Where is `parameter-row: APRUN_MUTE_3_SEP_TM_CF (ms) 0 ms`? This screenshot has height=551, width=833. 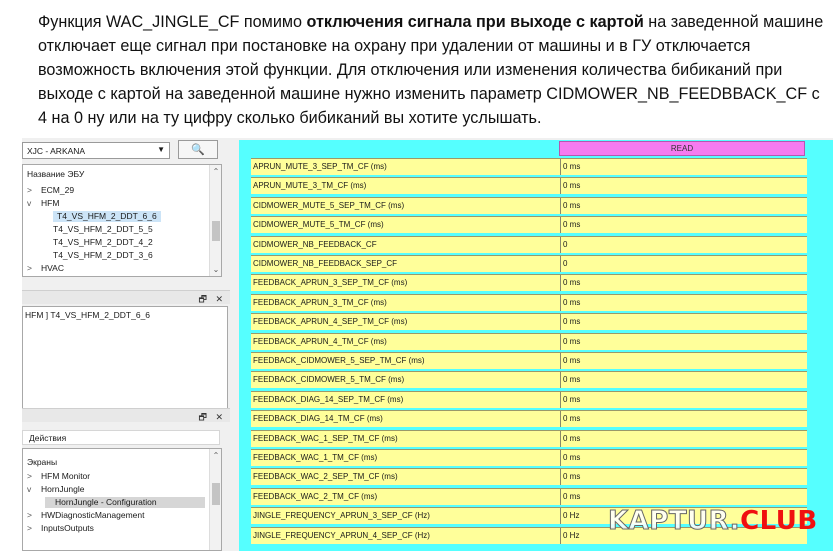 parameter-row: APRUN_MUTE_3_SEP_TM_CF (ms) 0 ms is located at coordinates (529, 166).